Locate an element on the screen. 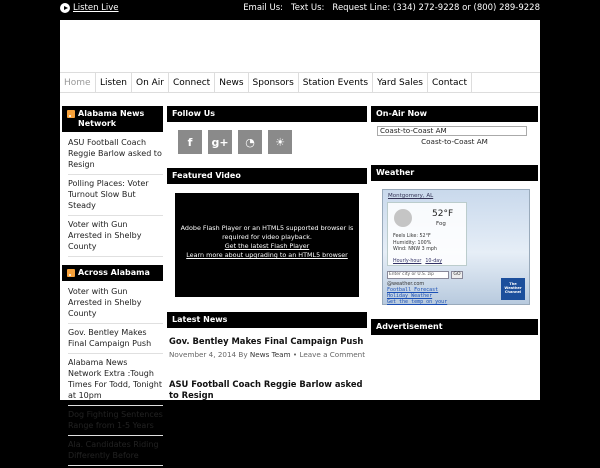  rss-feed-icon: ◔ is located at coordinates (250, 142).